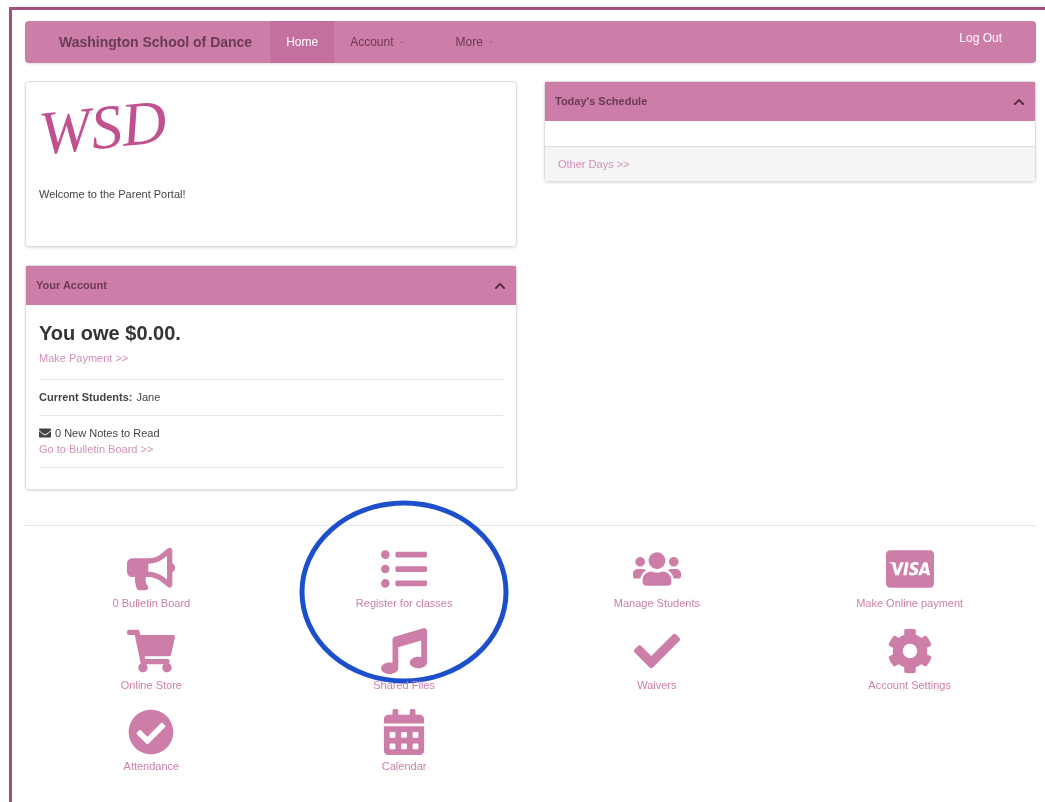 The width and height of the screenshot is (1045, 802). I want to click on shortcut-tile: Calendar, so click(404, 742).